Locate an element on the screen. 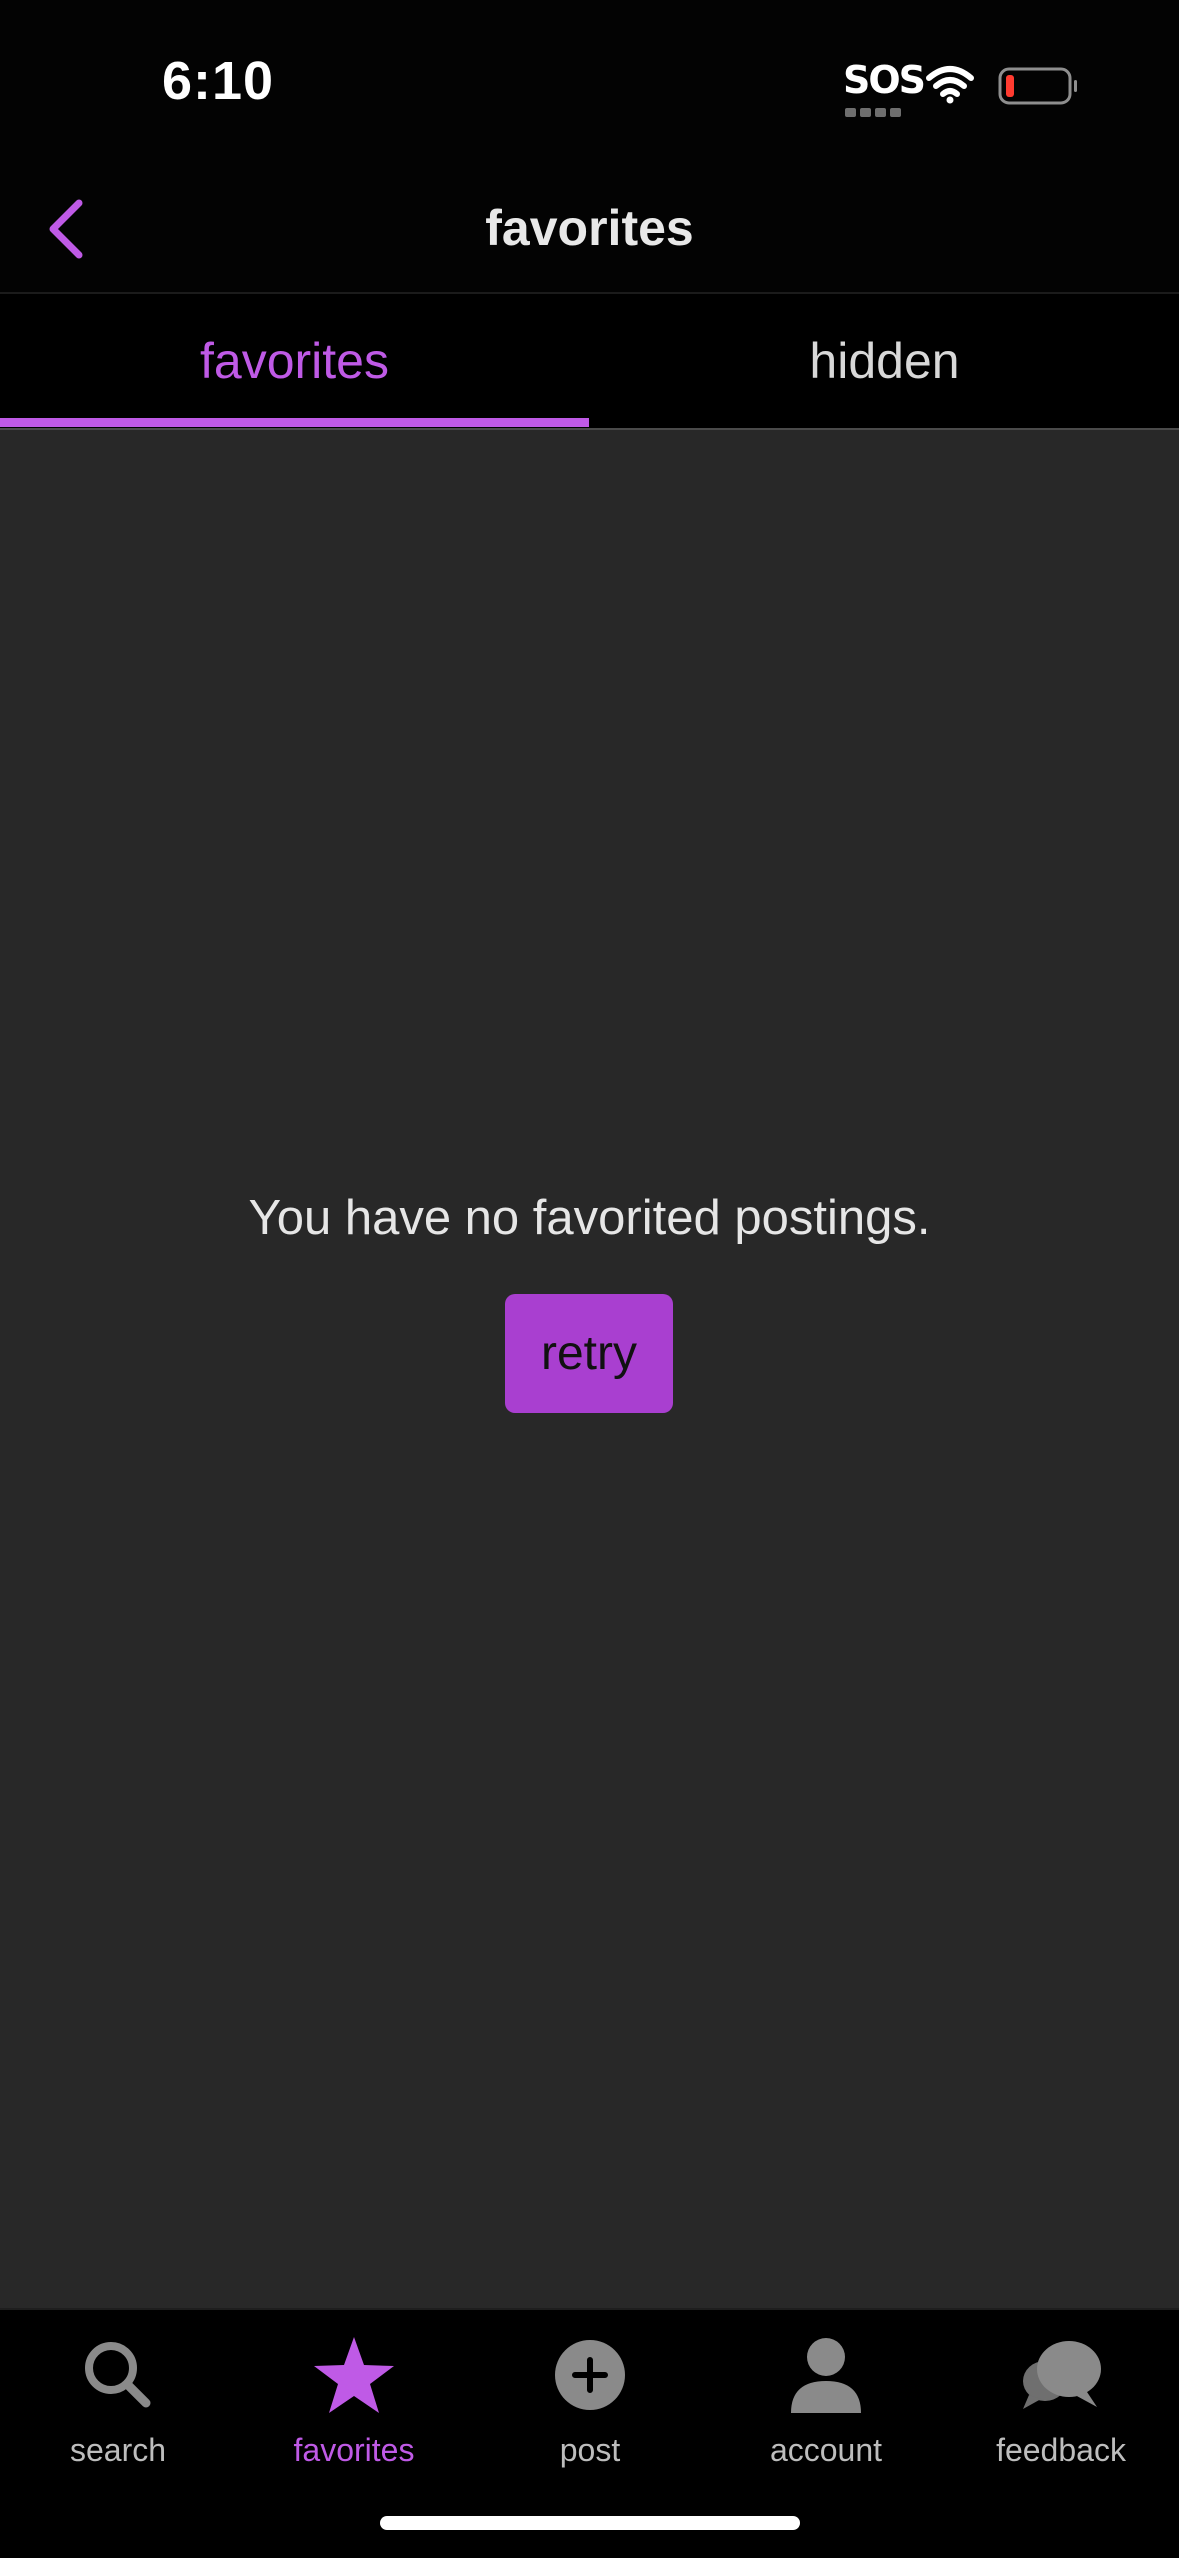 The image size is (1179, 2558). sos-label: SOS is located at coordinates (884, 80).